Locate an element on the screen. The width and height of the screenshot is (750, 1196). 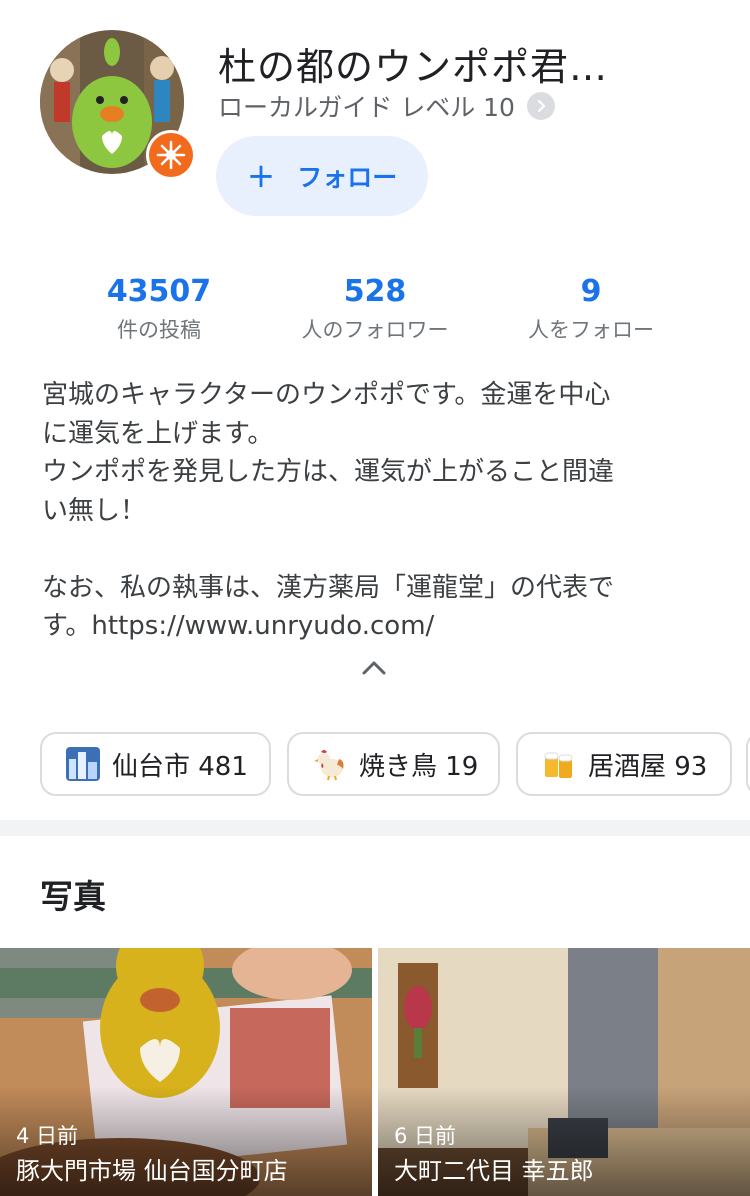
follow-label: フォロー is located at coordinates (347, 177).